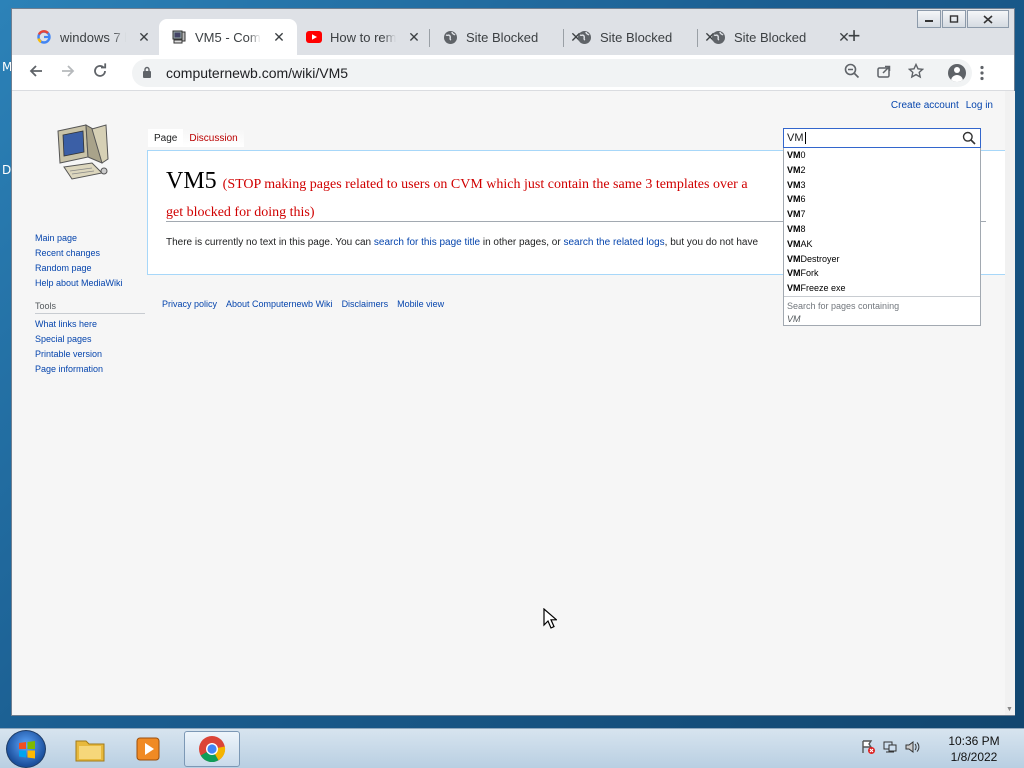 The image size is (1024, 768). Describe the element at coordinates (90, 354) in the screenshot. I see `sidebar-item-printable-version: Printable version` at that location.